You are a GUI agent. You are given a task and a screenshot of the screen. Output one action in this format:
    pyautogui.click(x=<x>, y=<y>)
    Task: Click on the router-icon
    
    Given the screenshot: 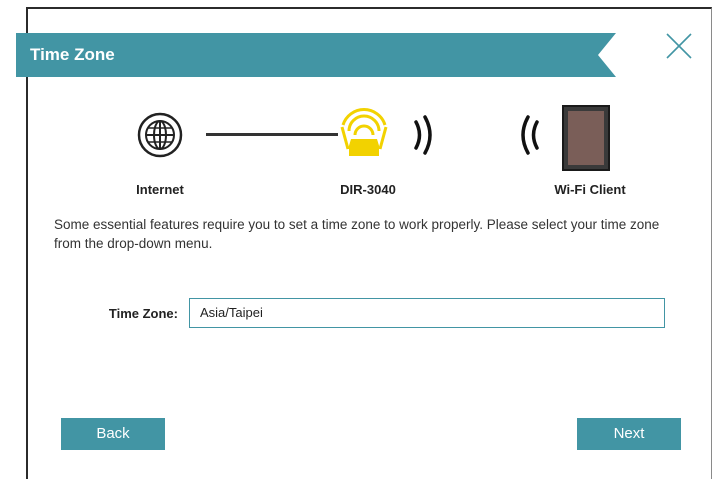 What is the action you would take?
    pyautogui.click(x=364, y=132)
    